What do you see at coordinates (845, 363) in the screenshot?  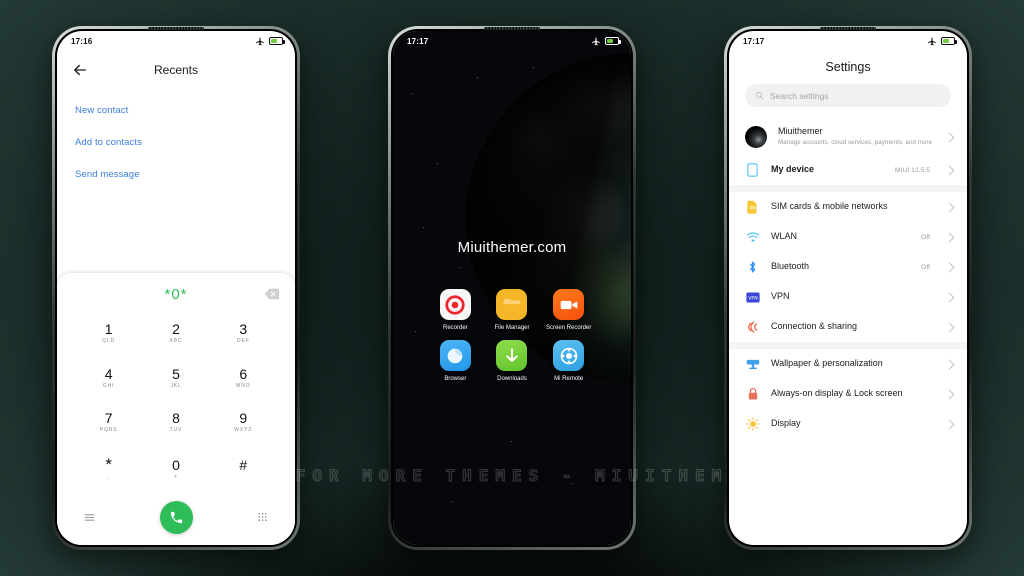 I see `row-text: Wallpaper & personalization` at bounding box center [845, 363].